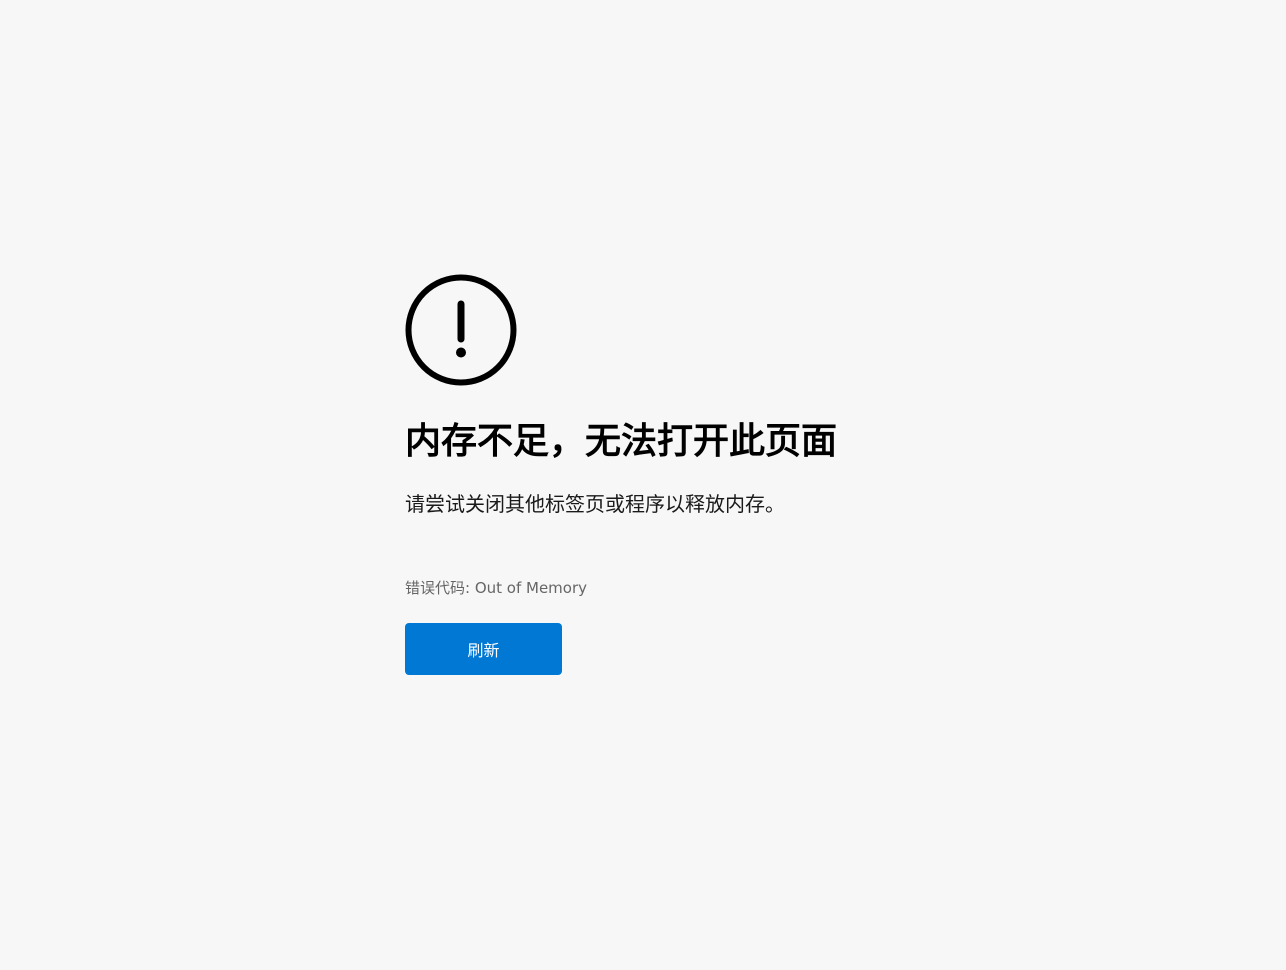 The width and height of the screenshot is (1286, 970). What do you see at coordinates (461, 330) in the screenshot?
I see `alert-circle-icon` at bounding box center [461, 330].